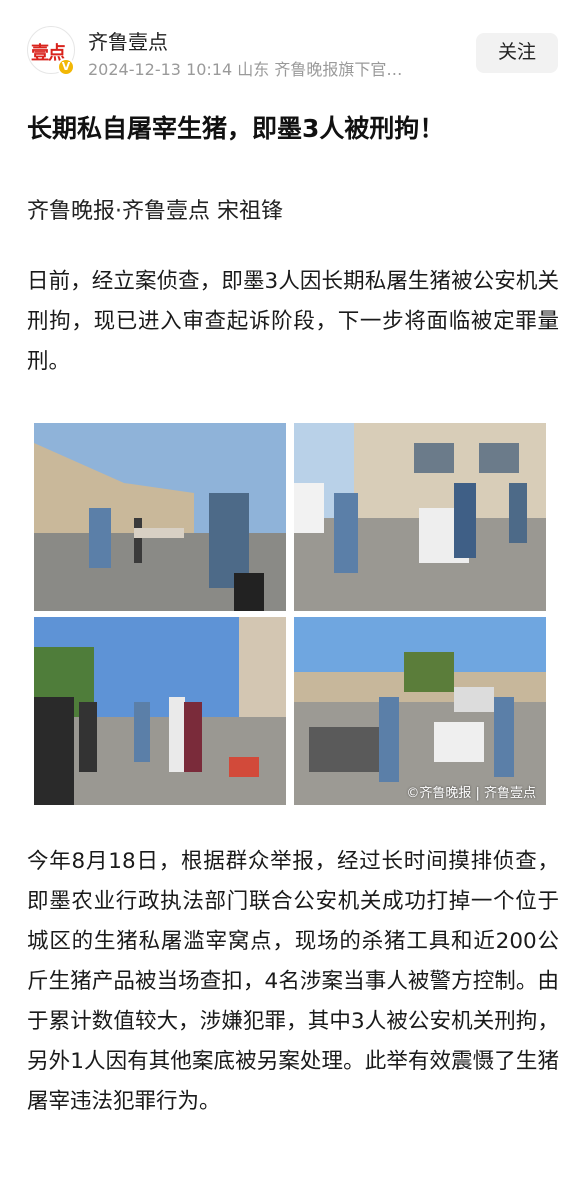 This screenshot has width=581, height=1199. Describe the element at coordinates (236, 128) in the screenshot. I see `article-title: 长期私自屠宰生猪，即墨3人被刑拘！` at that location.